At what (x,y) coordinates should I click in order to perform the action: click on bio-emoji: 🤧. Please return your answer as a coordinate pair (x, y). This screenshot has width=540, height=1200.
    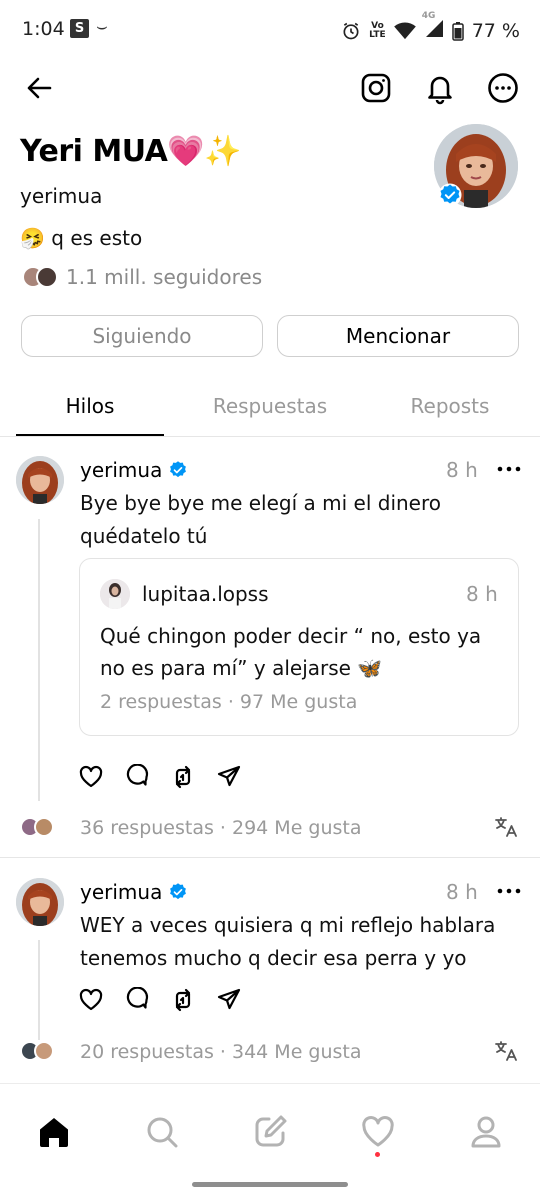
    Looking at the image, I should click on (32, 238).